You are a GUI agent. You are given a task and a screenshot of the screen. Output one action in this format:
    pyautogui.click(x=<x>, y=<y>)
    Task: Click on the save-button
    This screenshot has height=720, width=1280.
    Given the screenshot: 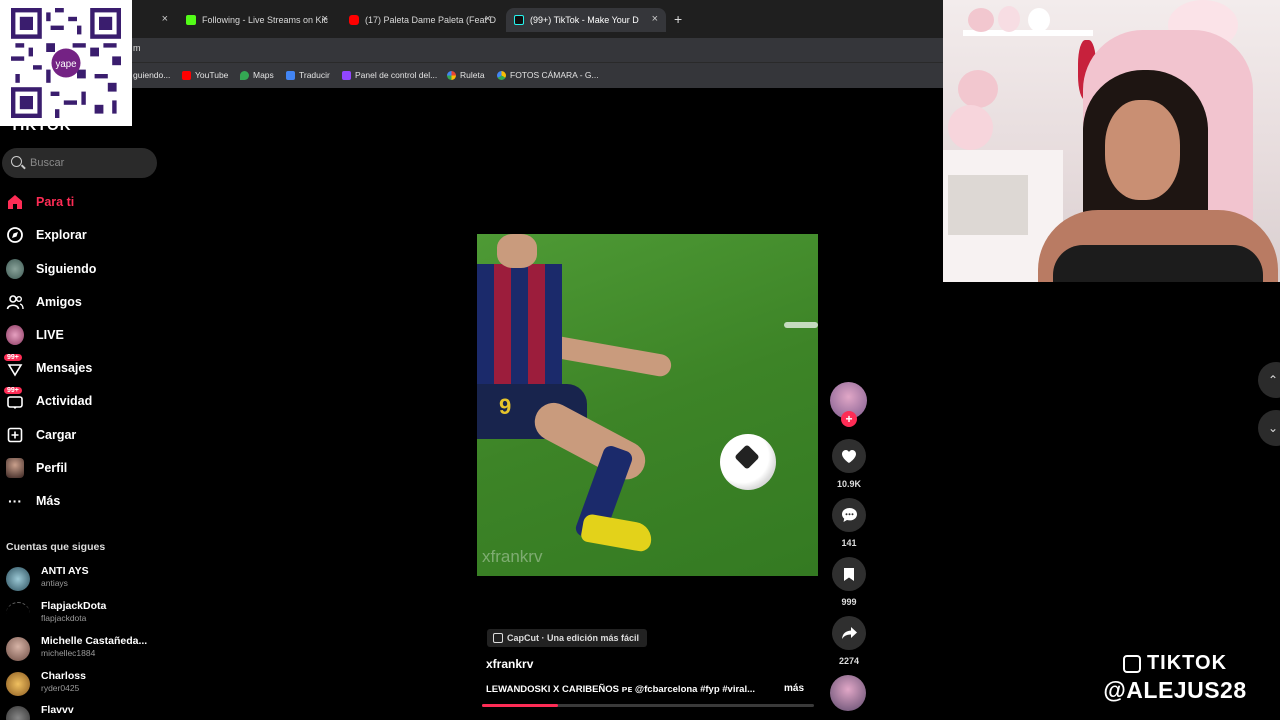 What is the action you would take?
    pyautogui.click(x=849, y=574)
    